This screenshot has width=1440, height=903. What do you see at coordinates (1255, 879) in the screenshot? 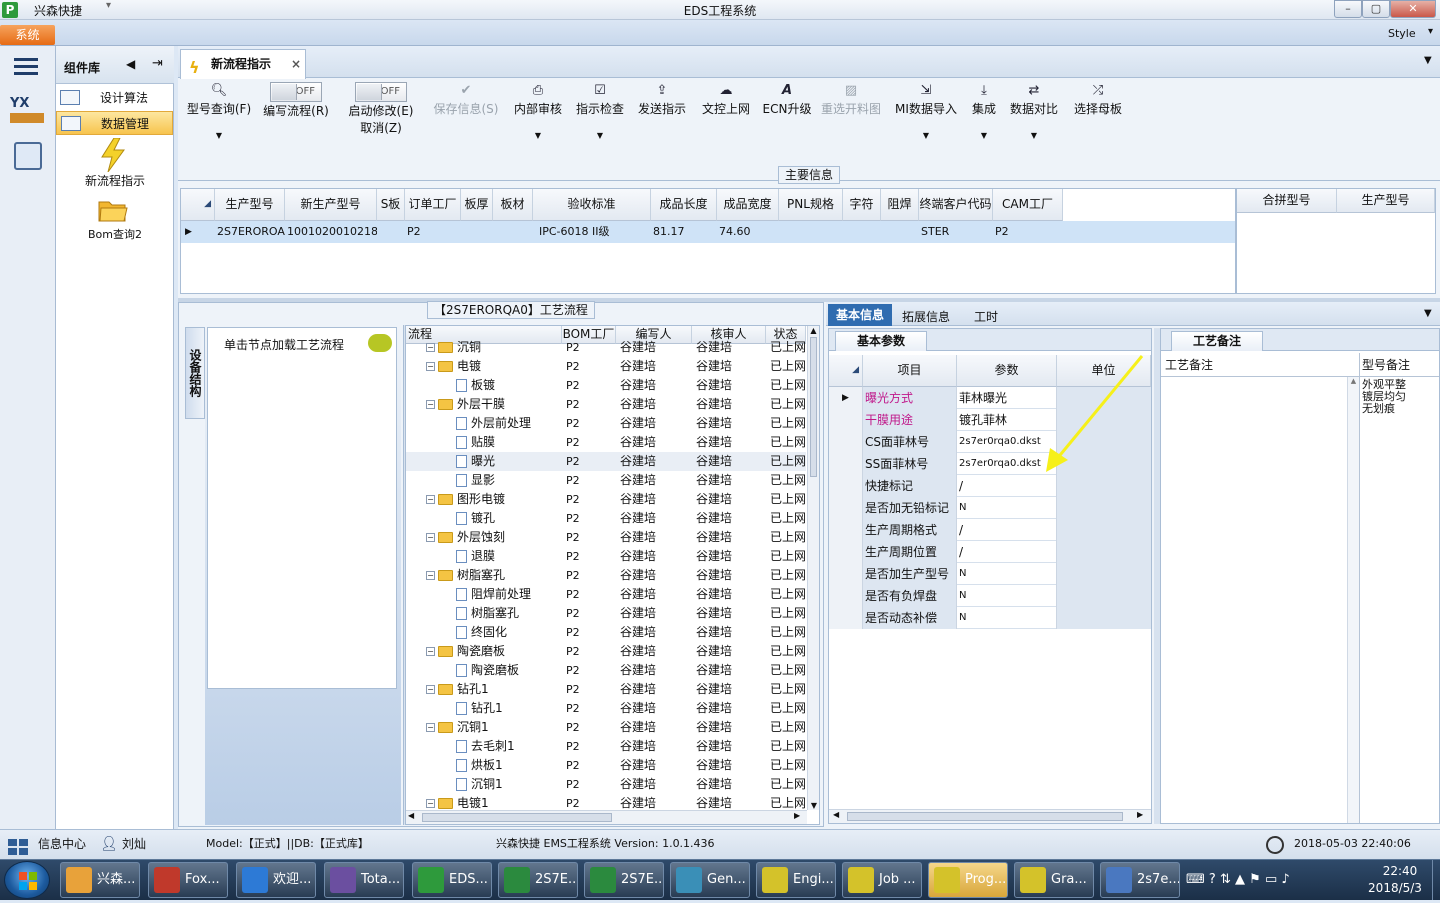
I see `flag-icon: ⚑` at bounding box center [1255, 879].